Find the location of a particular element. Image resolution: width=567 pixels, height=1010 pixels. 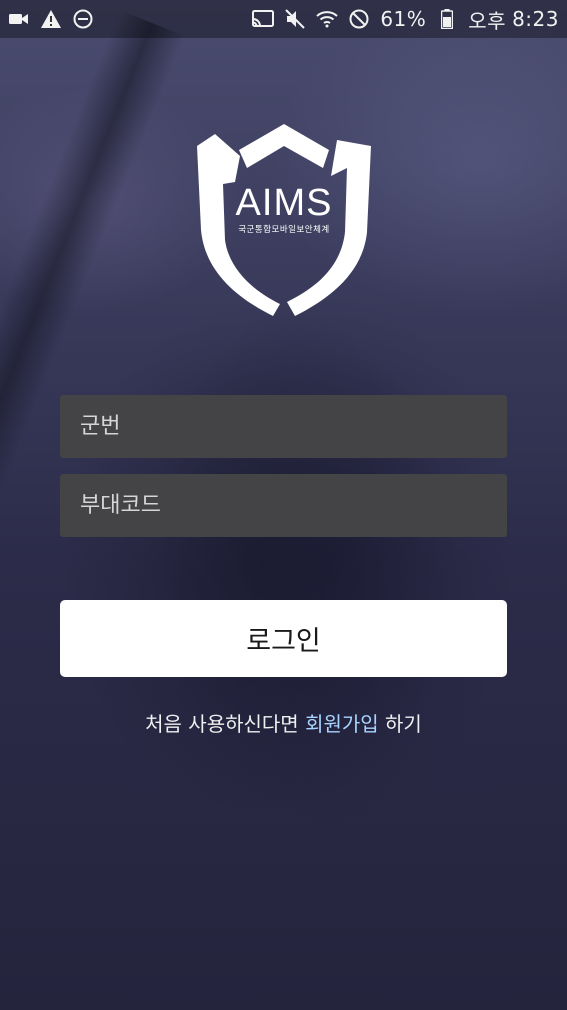

clock: 8:23 is located at coordinates (535, 19).